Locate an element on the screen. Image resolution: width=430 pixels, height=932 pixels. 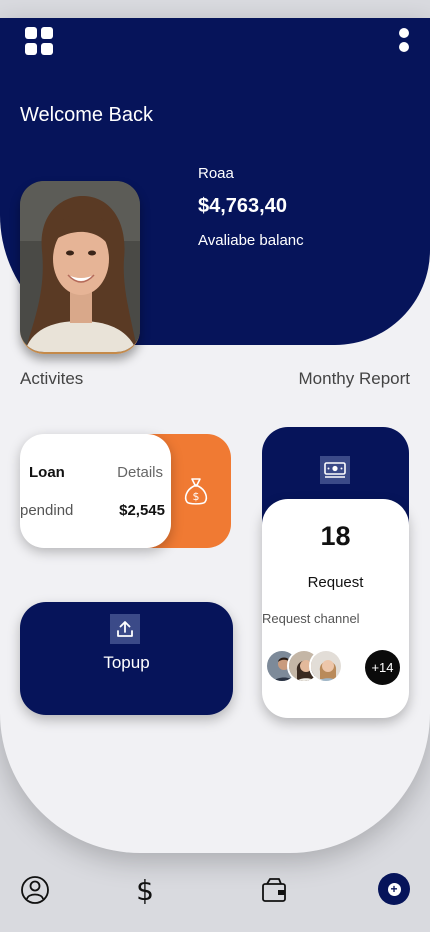
more-options-icon is located at coordinates (404, 40).